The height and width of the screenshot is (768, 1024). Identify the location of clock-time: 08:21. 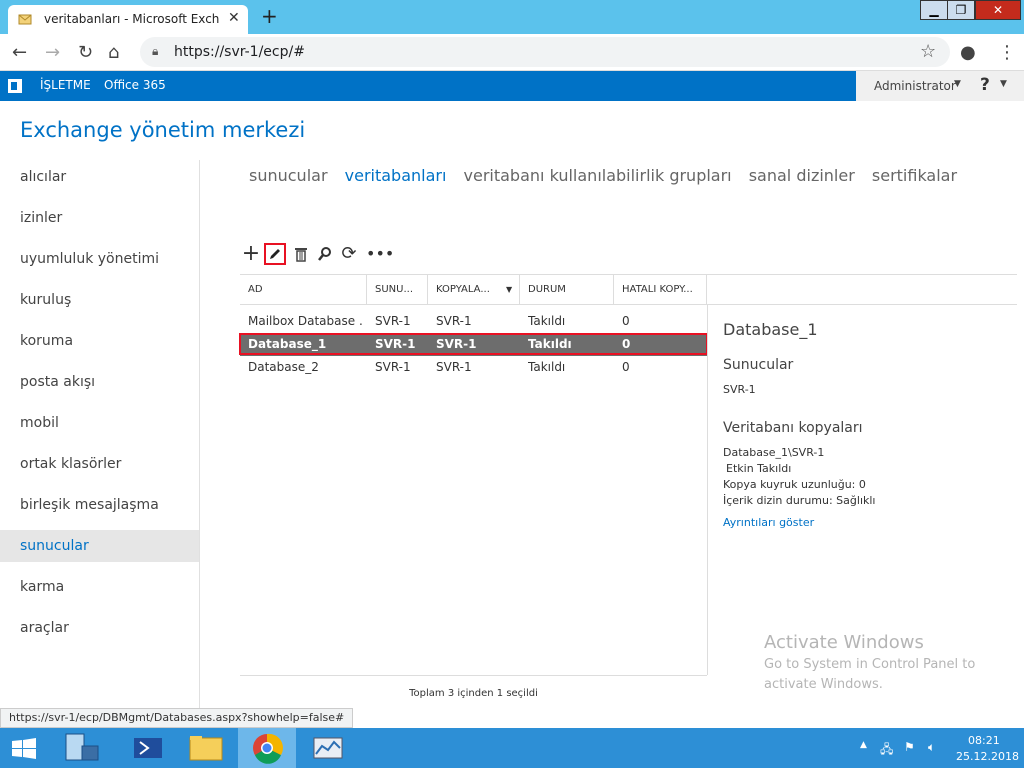
(984, 740).